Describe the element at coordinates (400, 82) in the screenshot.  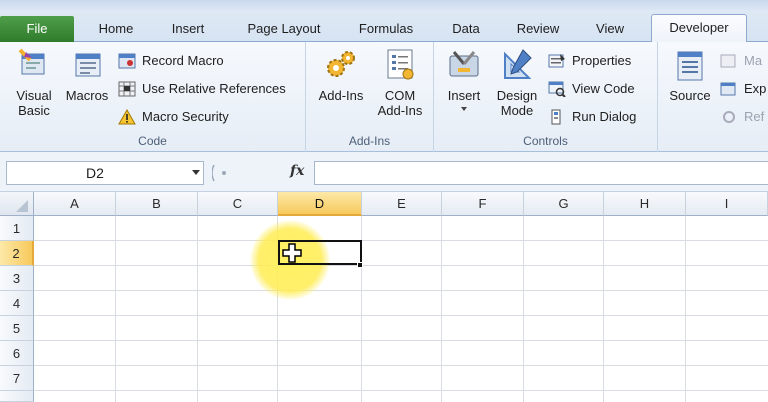
I see `com-add-ins-button: COM Add-Ins` at that location.